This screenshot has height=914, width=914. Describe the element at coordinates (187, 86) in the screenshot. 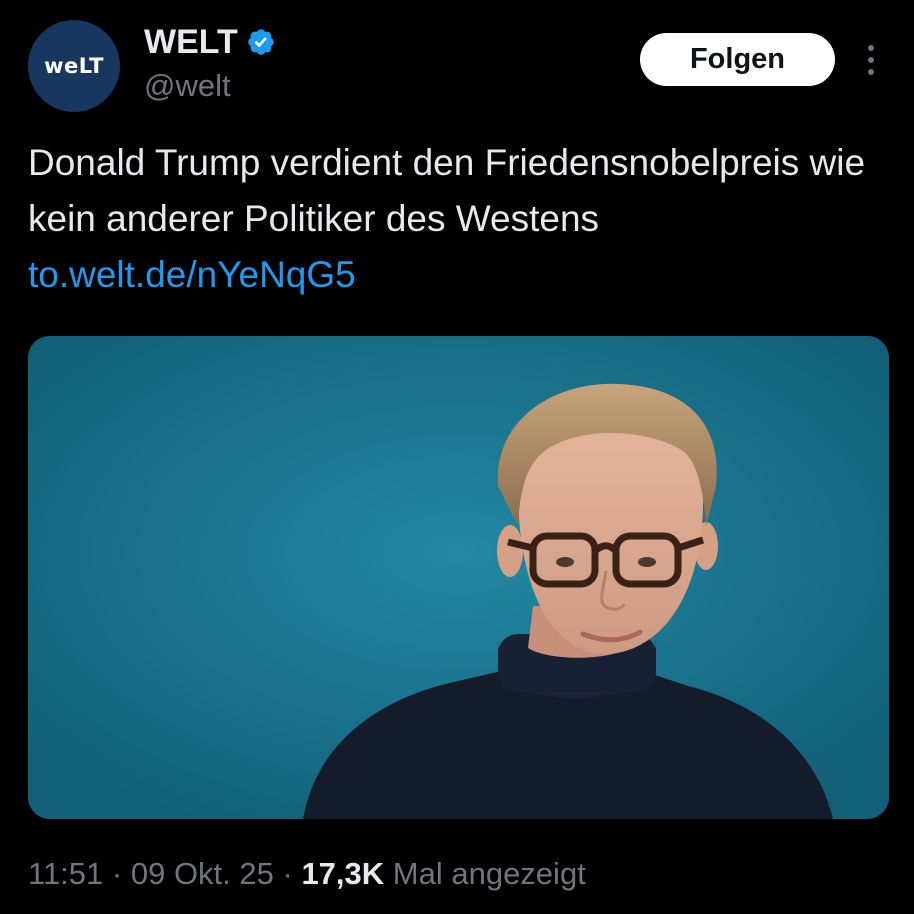

I see `account-handle: @welt` at that location.